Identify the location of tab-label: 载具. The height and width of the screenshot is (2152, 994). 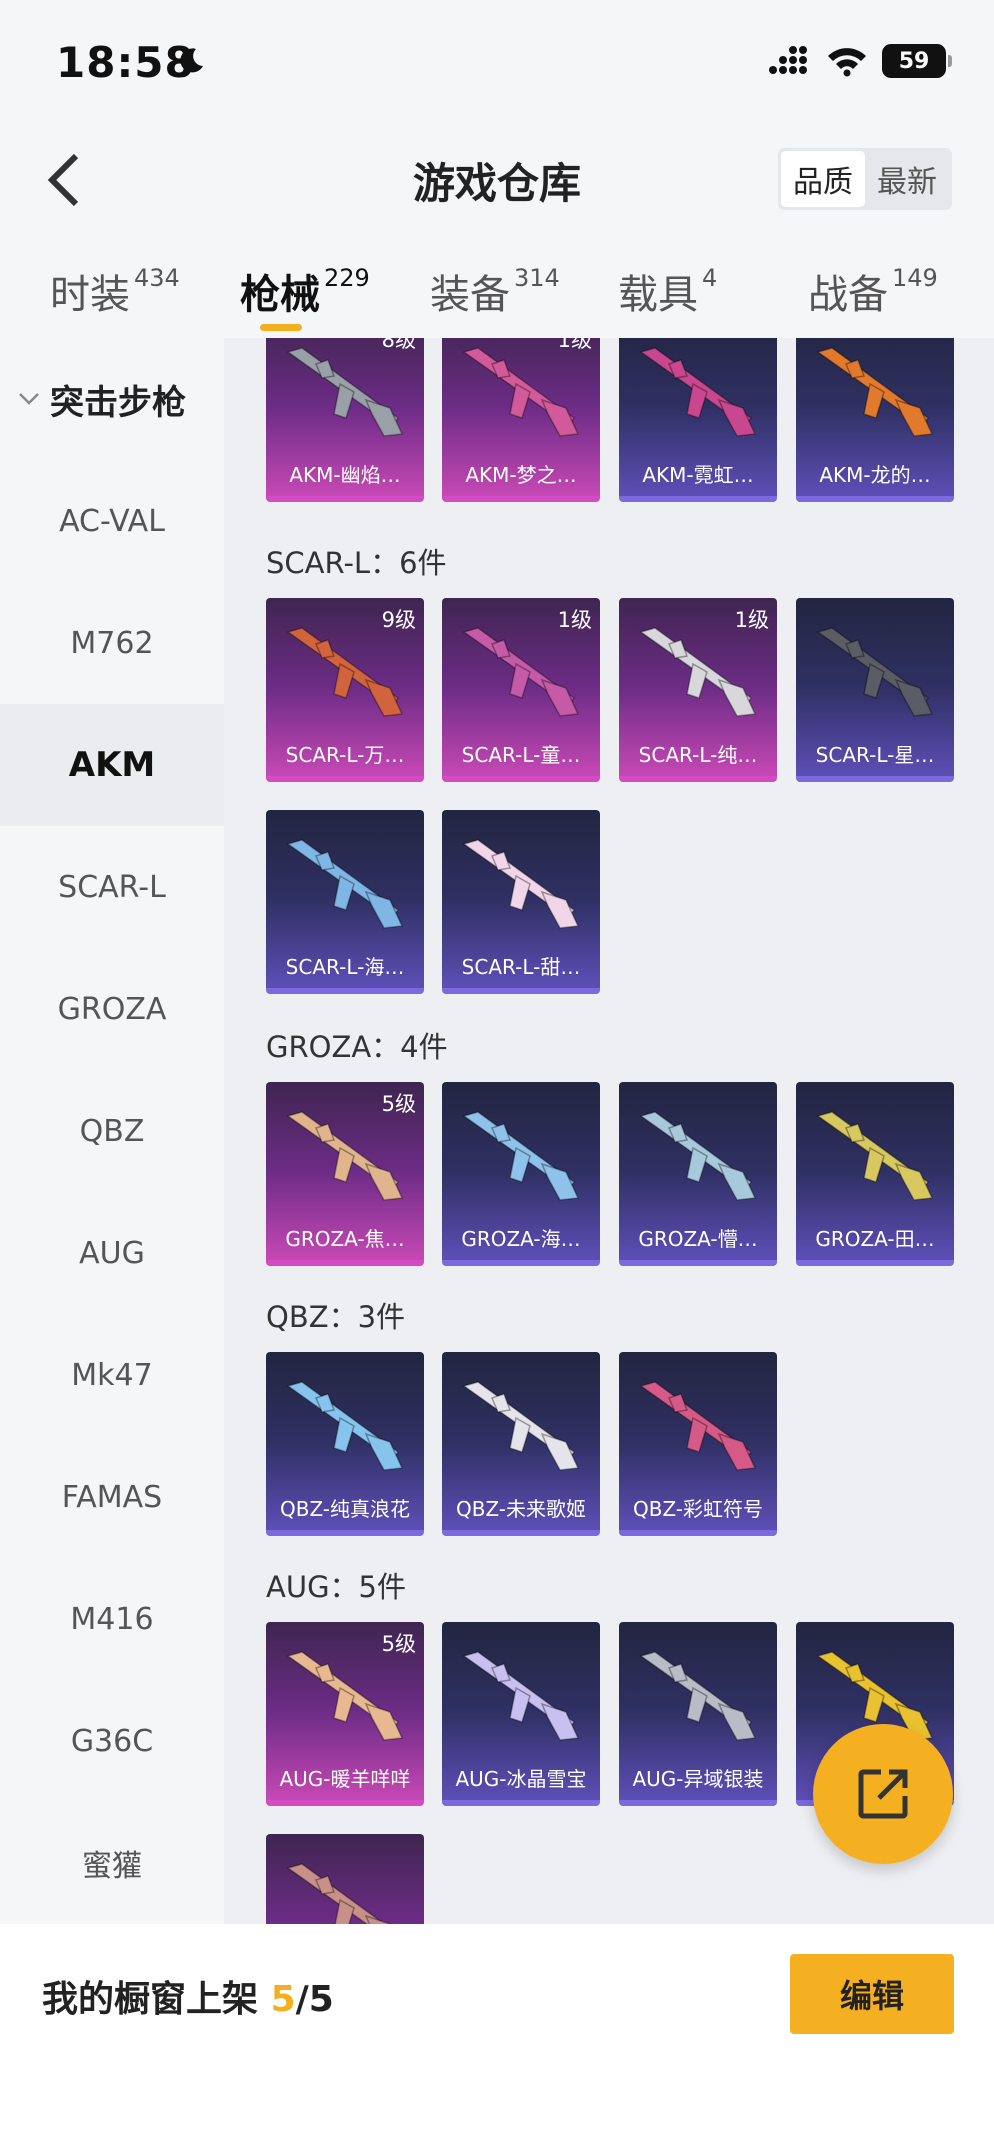
(658, 295).